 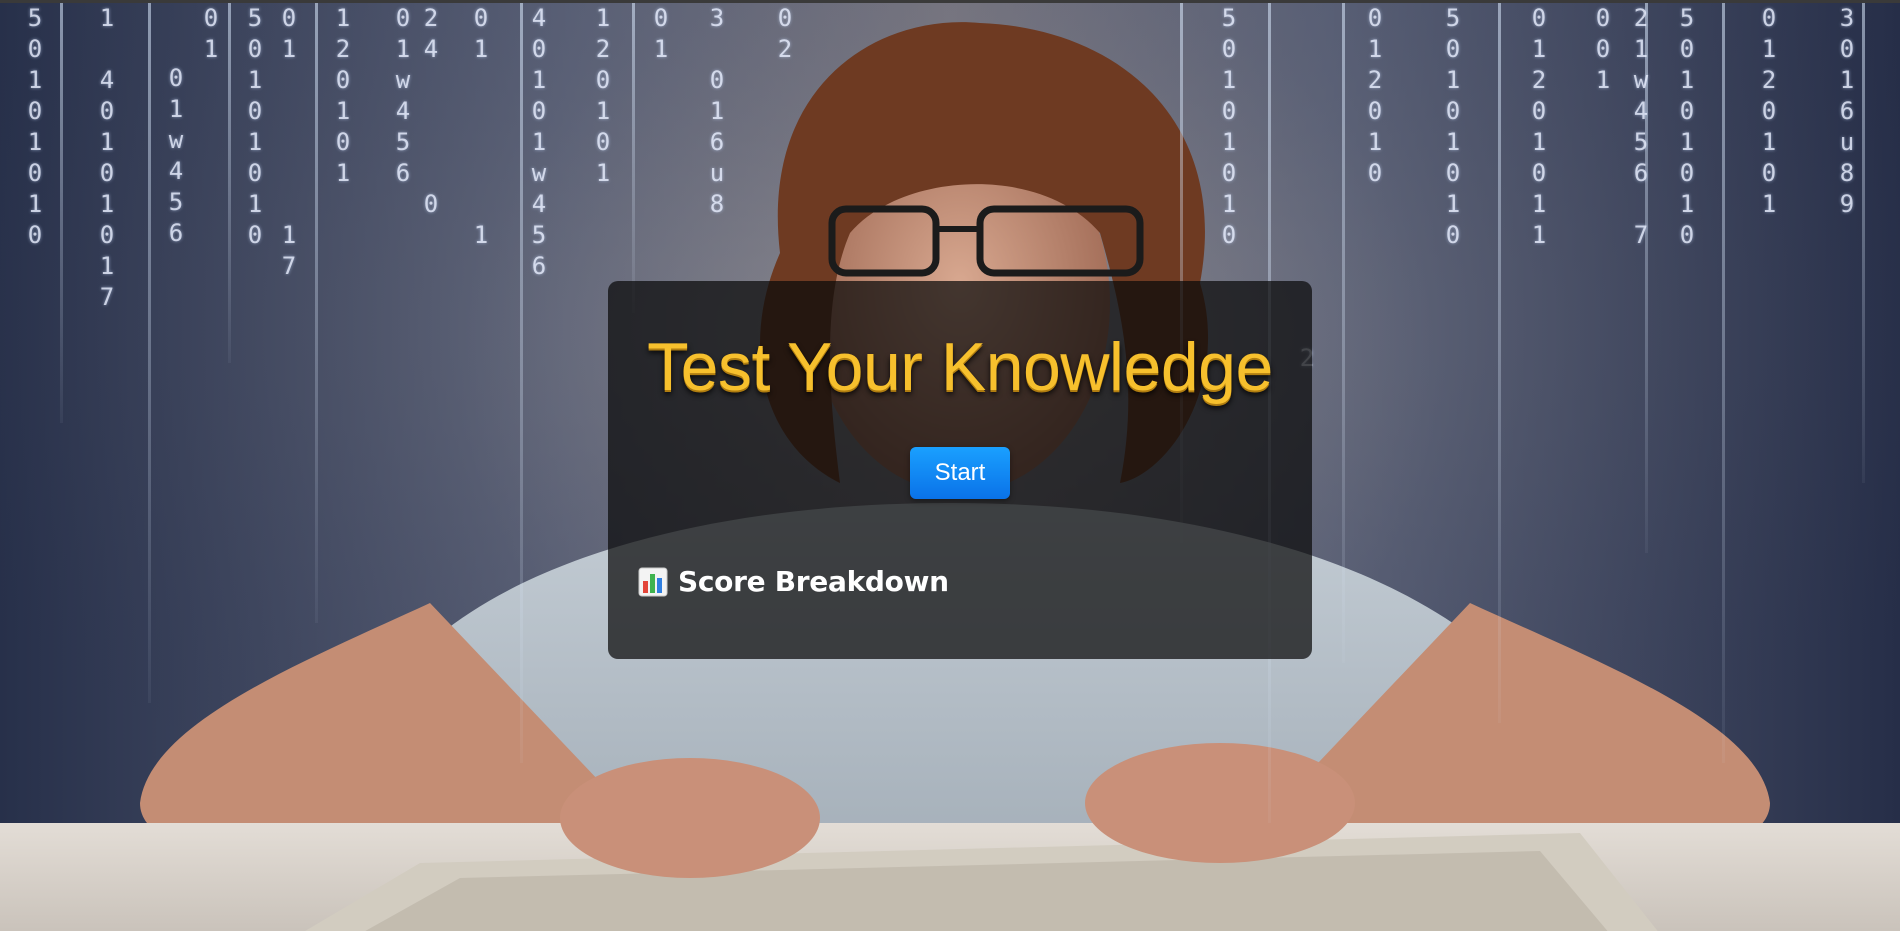 What do you see at coordinates (813, 581) in the screenshot?
I see `score-breakdown-label: Score Breakdown` at bounding box center [813, 581].